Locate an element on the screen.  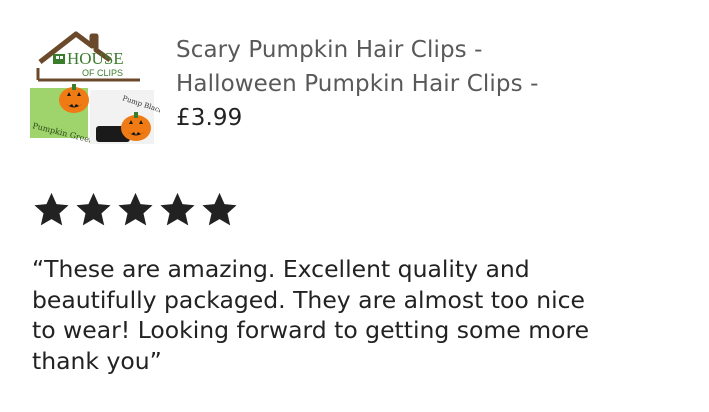
product-title-line-2: Halloween Pumpkin Hair Clips - is located at coordinates (357, 84).